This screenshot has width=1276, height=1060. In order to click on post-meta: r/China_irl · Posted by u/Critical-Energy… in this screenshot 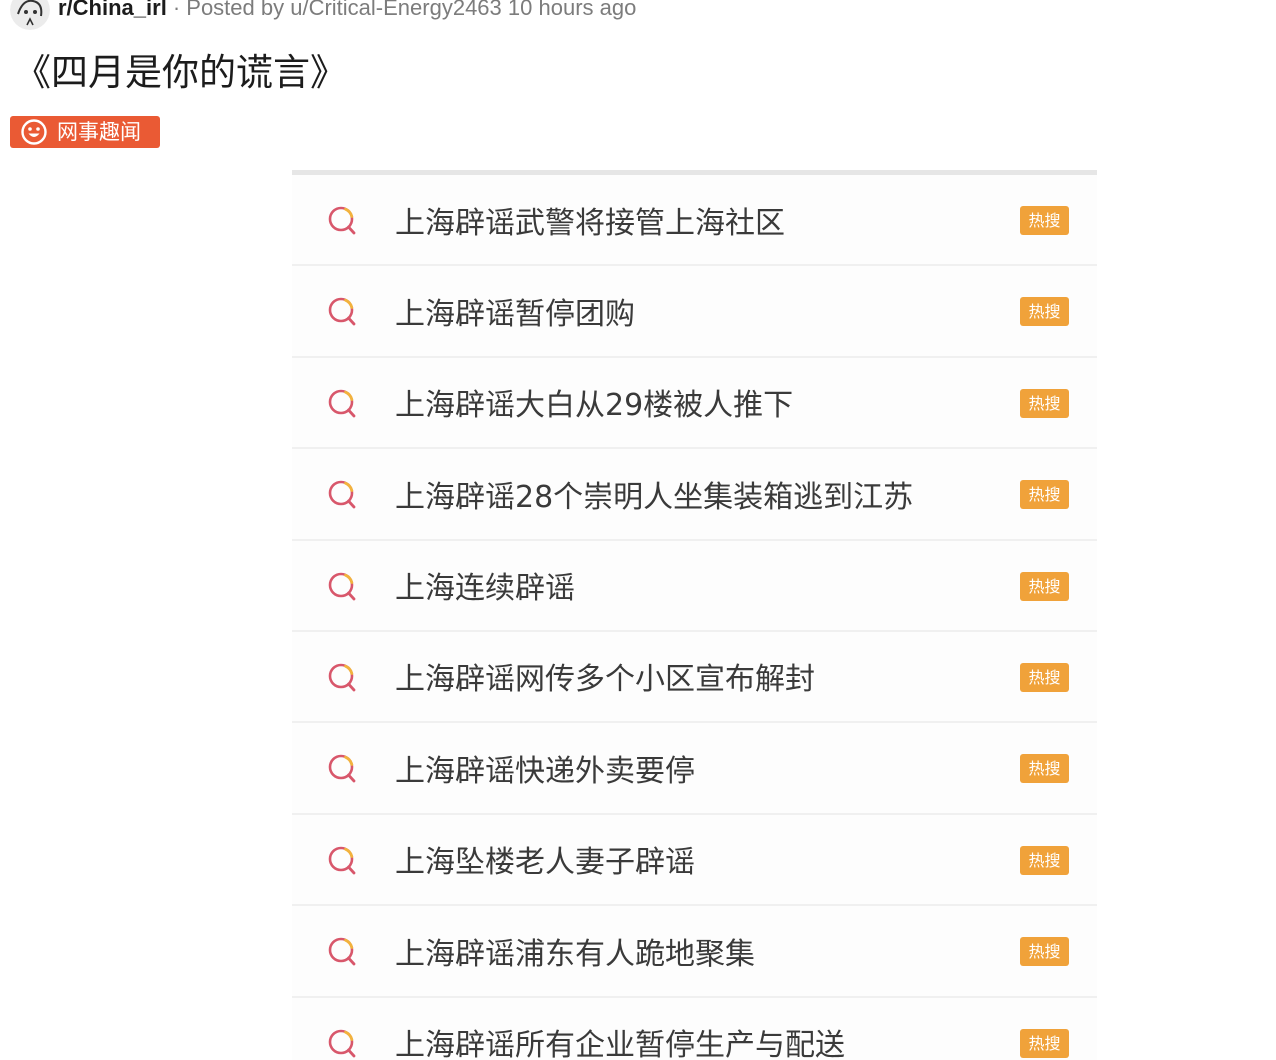, I will do `click(347, 11)`.